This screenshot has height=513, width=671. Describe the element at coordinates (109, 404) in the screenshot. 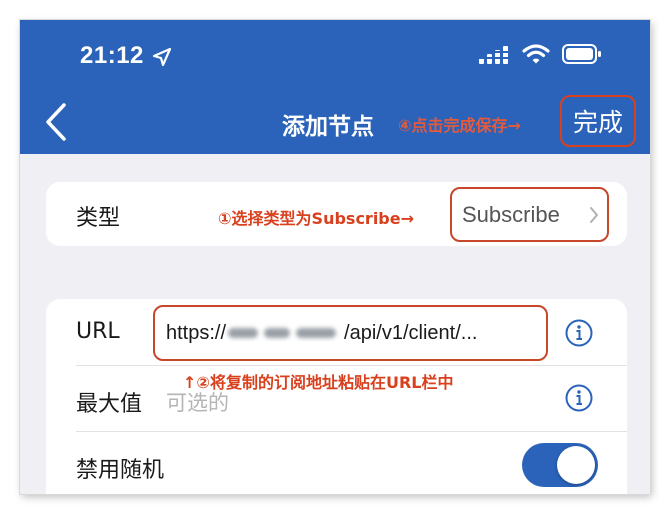

I see `max-label: 最大值` at that location.